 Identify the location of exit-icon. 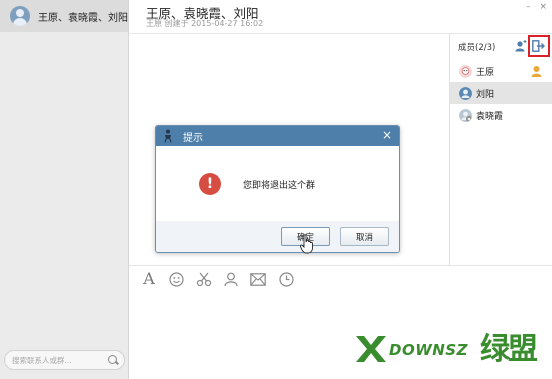
(538, 46).